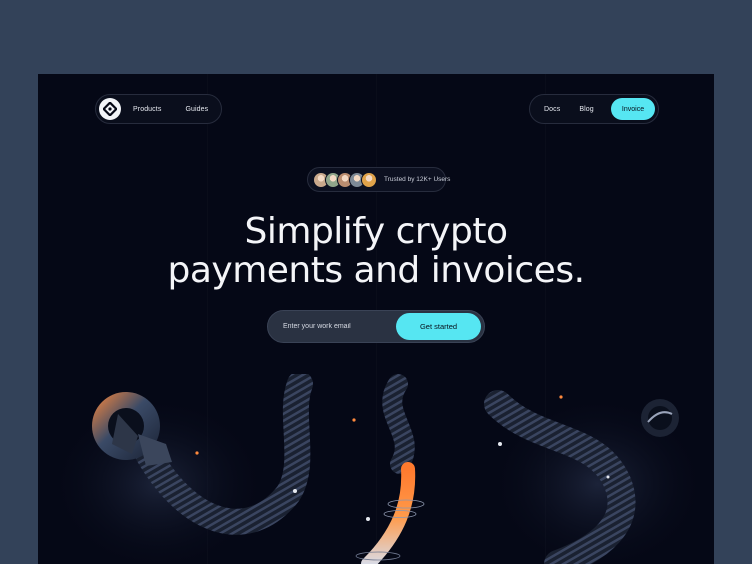 The image size is (752, 564). Describe the element at coordinates (398, 424) in the screenshot. I see `coil-hose-center` at that location.